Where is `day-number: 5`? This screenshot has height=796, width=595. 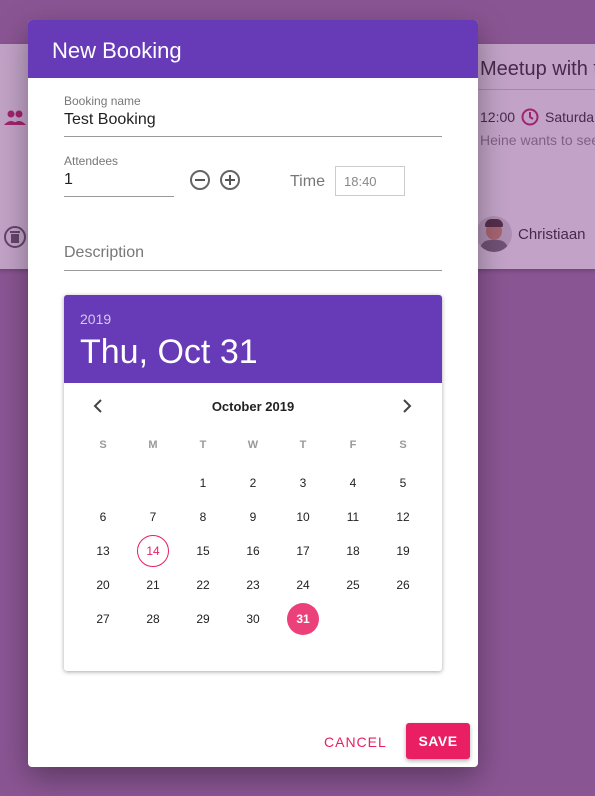
day-number: 5 is located at coordinates (403, 483).